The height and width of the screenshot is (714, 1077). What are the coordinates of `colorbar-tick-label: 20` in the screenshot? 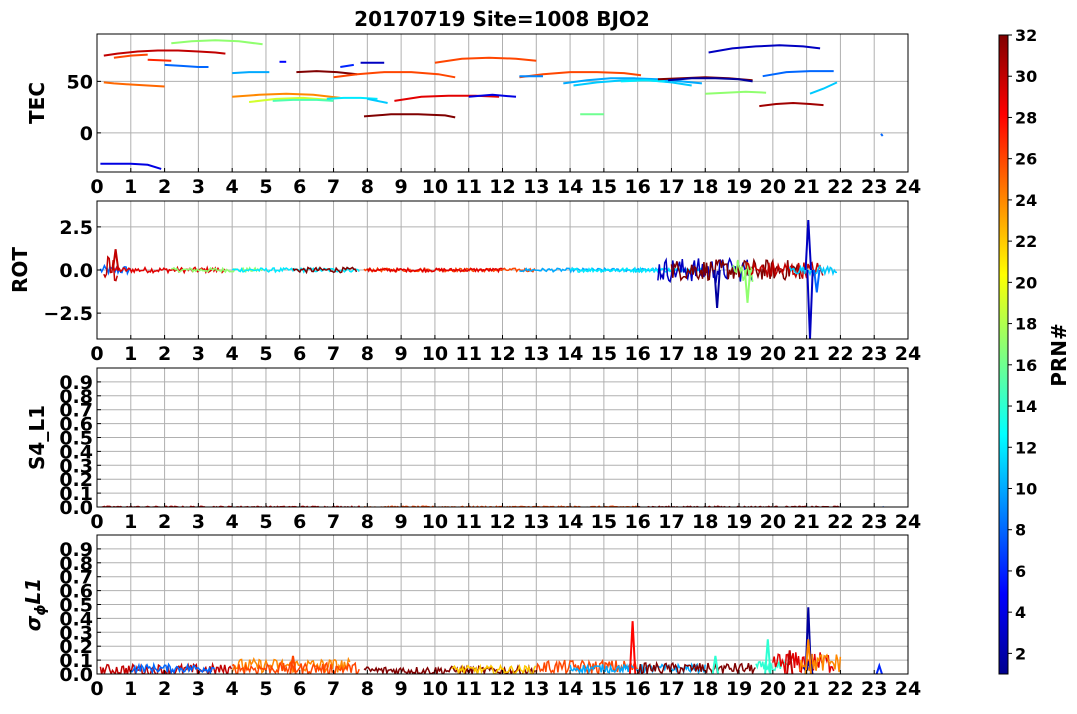 It's located at (1026, 282).